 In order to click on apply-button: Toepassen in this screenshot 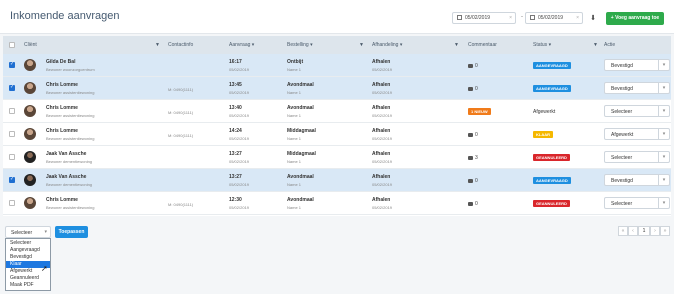, I will do `click(71, 232)`.